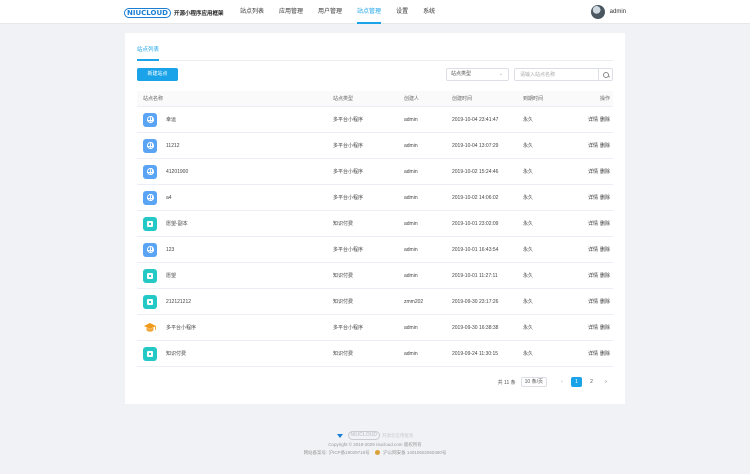 Image resolution: width=750 pixels, height=474 pixels. I want to click on site-search, so click(563, 74).